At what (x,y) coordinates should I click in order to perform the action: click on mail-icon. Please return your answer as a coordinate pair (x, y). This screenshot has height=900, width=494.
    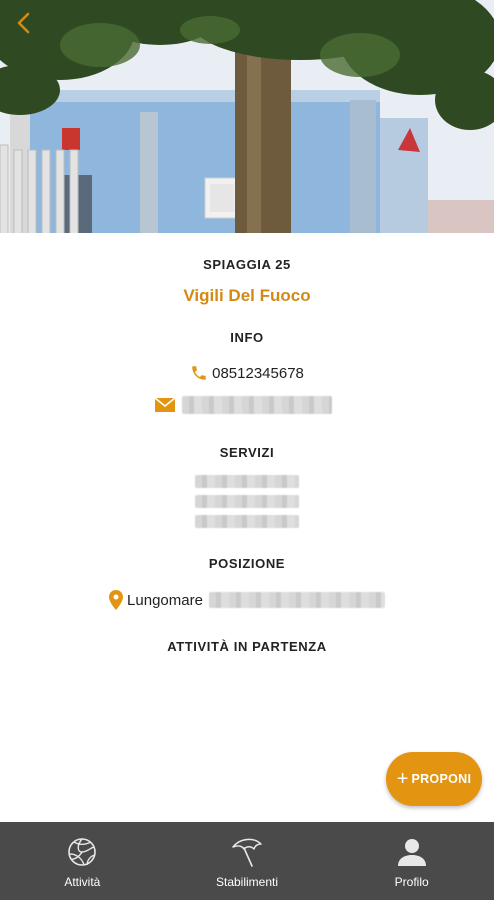
    Looking at the image, I should click on (165, 405).